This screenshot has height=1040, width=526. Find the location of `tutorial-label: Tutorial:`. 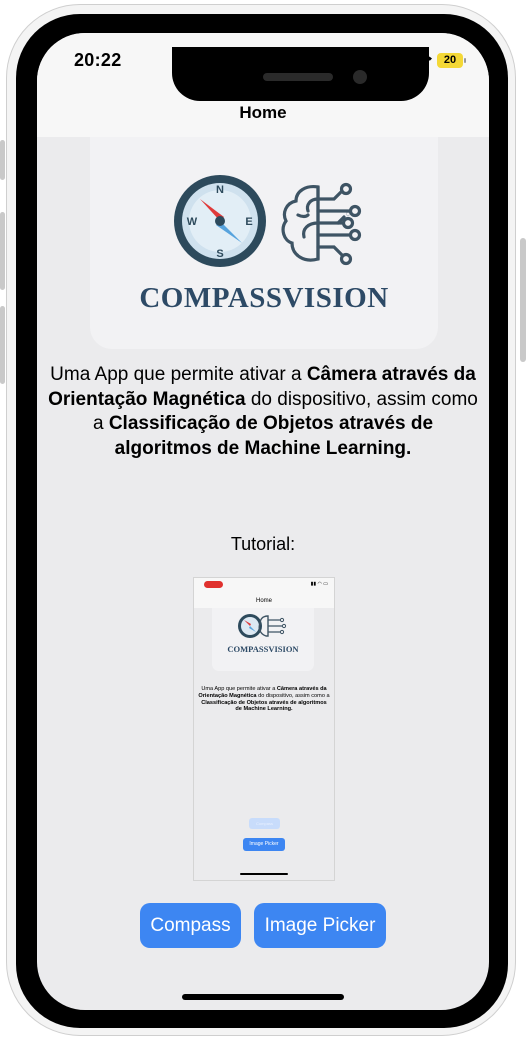

tutorial-label: Tutorial: is located at coordinates (263, 544).